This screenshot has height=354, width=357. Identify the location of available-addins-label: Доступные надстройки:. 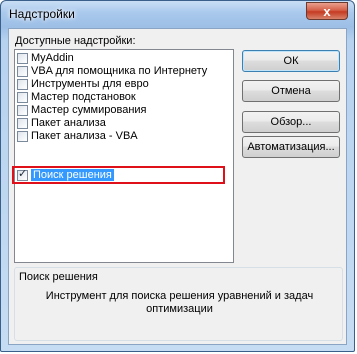
(75, 41).